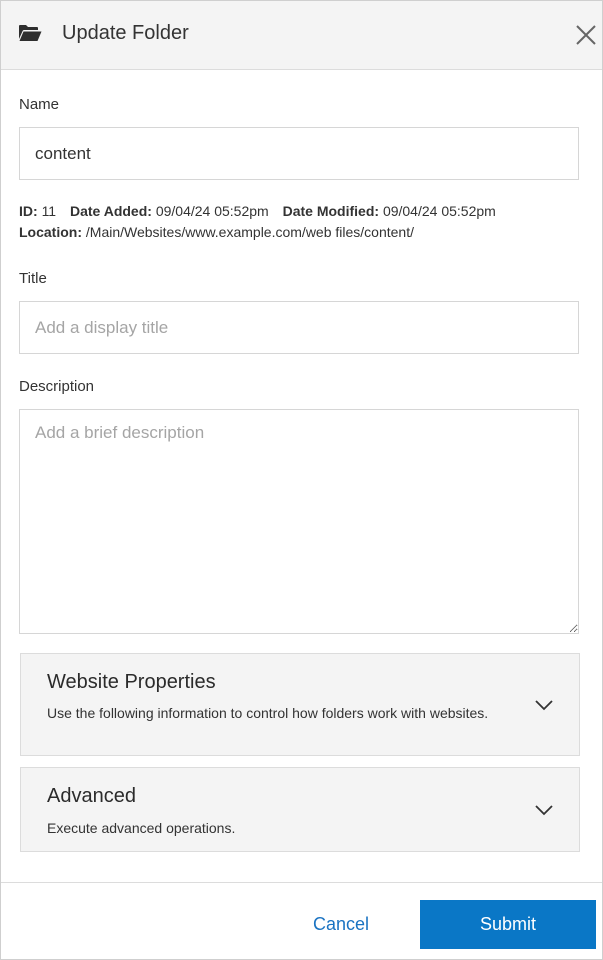 This screenshot has width=603, height=960. Describe the element at coordinates (508, 924) in the screenshot. I see `submit-button: Submit` at that location.